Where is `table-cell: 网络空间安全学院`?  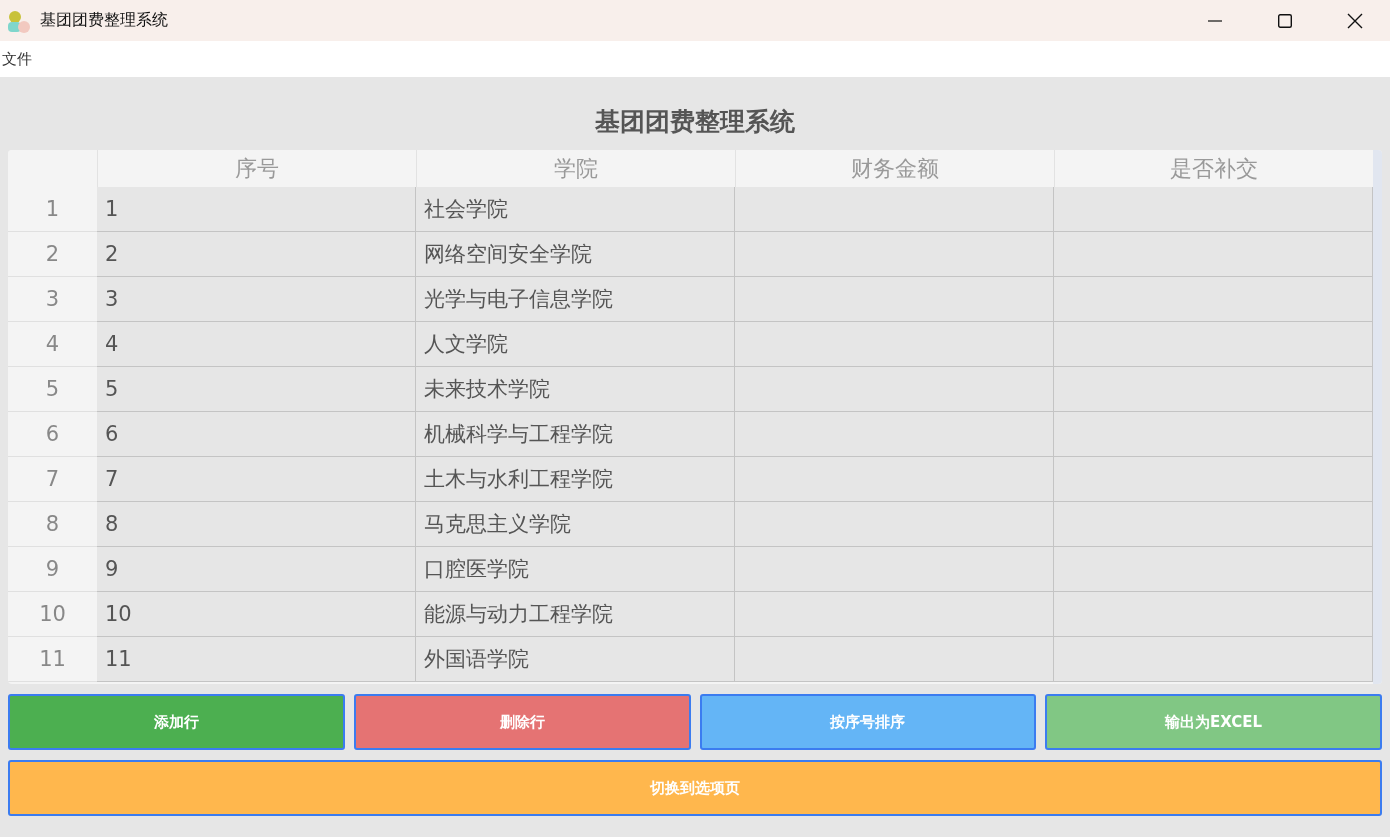 table-cell: 网络空间安全学院 is located at coordinates (575, 254).